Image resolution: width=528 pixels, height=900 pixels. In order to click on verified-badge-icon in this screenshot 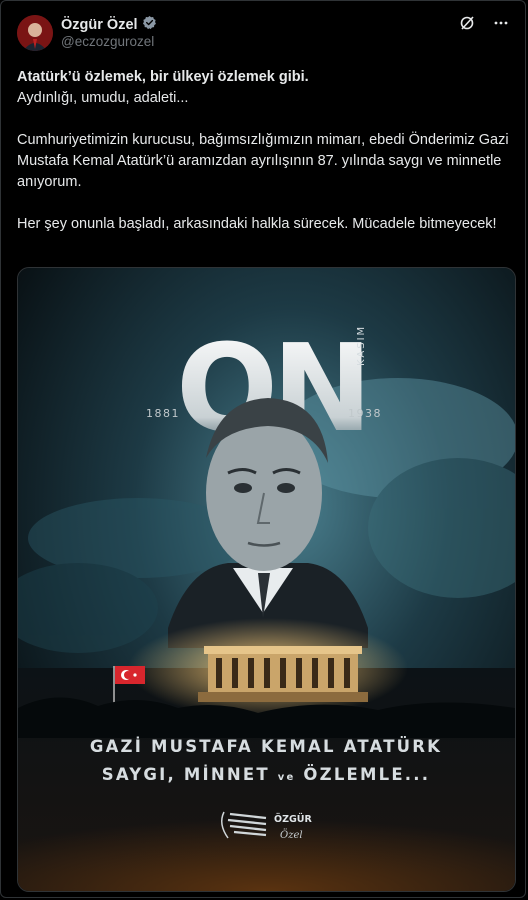, I will do `click(149, 25)`.